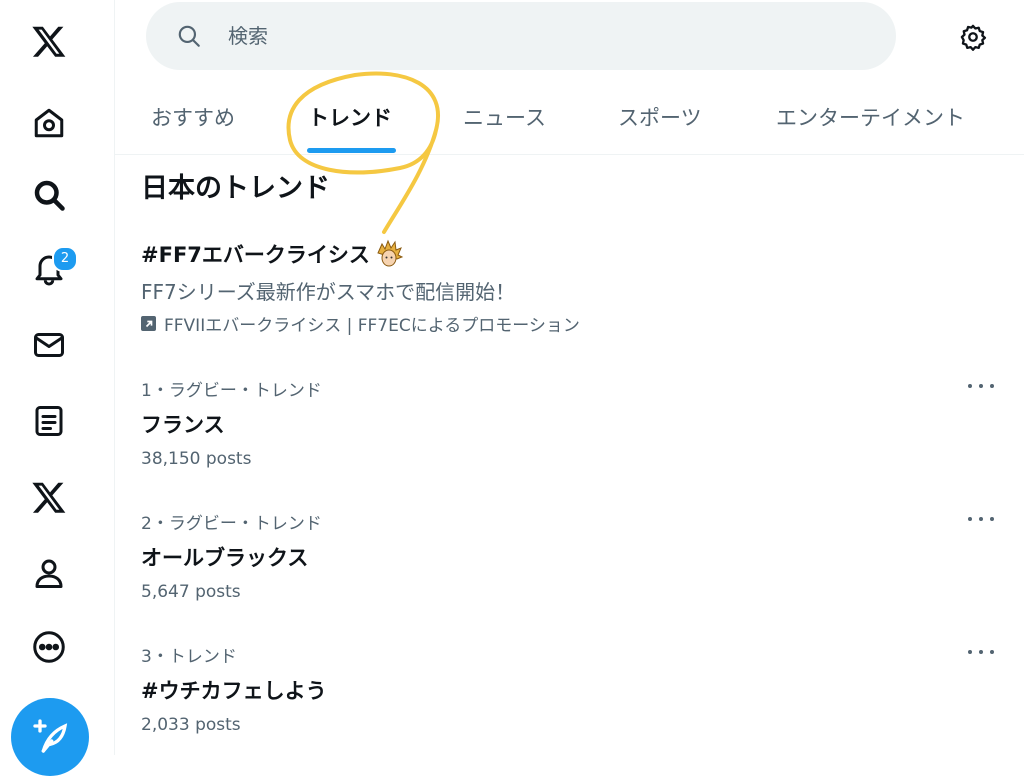 Image resolution: width=1024 pixels, height=776 pixels. What do you see at coordinates (49, 573) in the screenshot?
I see `profile-icon` at bounding box center [49, 573].